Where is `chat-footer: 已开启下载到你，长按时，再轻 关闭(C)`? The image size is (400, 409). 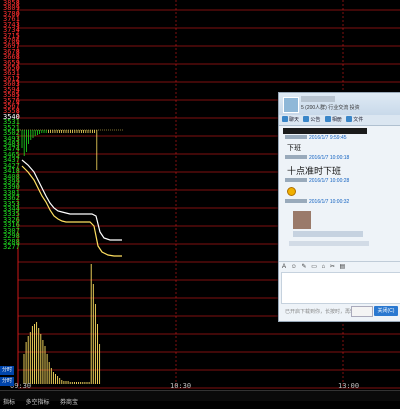
chat-footer: 已开启下载到你，长按时，再轻 关闭(C) is located at coordinates (339, 312).